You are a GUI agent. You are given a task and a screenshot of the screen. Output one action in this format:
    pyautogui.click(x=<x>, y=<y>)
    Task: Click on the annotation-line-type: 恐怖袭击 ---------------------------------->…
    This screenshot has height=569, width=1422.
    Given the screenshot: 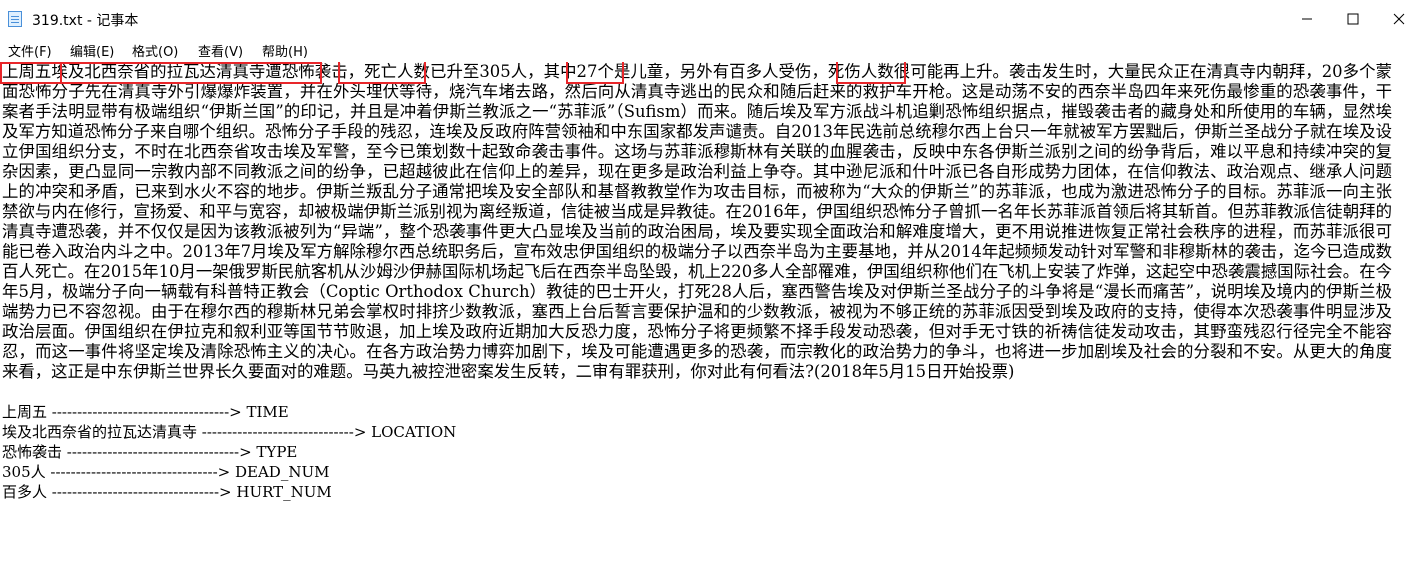 What is the action you would take?
    pyautogui.click(x=150, y=452)
    